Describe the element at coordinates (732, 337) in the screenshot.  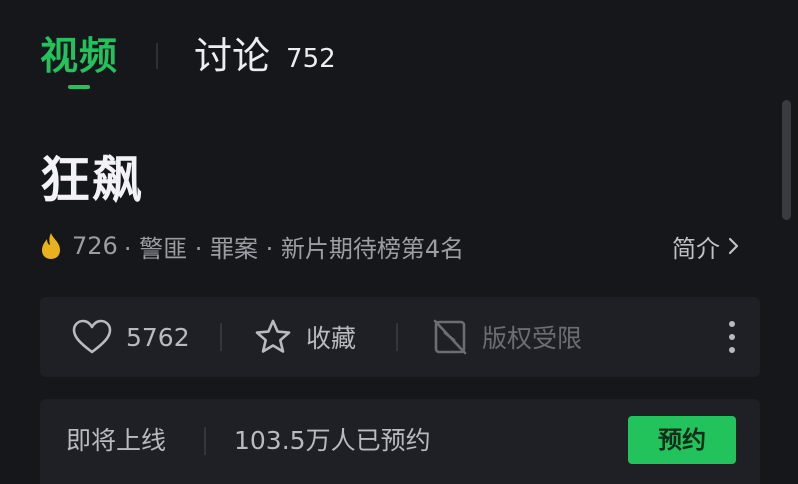
I see `more-vertical-icon` at that location.